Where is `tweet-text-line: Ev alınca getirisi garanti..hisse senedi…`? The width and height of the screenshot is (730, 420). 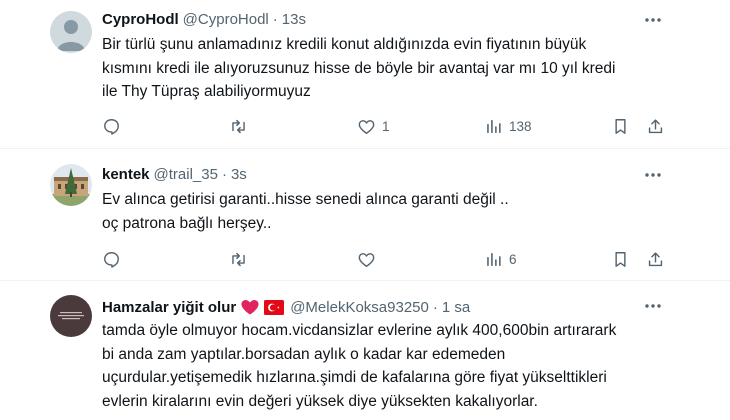
tweet-text-line: Ev alınca getirisi garanti..hisse senedi… is located at coordinates (305, 199).